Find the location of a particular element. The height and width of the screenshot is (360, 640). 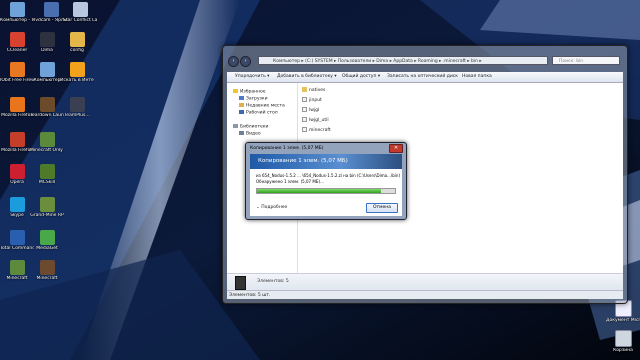

video-library-icon is located at coordinates (241, 133).